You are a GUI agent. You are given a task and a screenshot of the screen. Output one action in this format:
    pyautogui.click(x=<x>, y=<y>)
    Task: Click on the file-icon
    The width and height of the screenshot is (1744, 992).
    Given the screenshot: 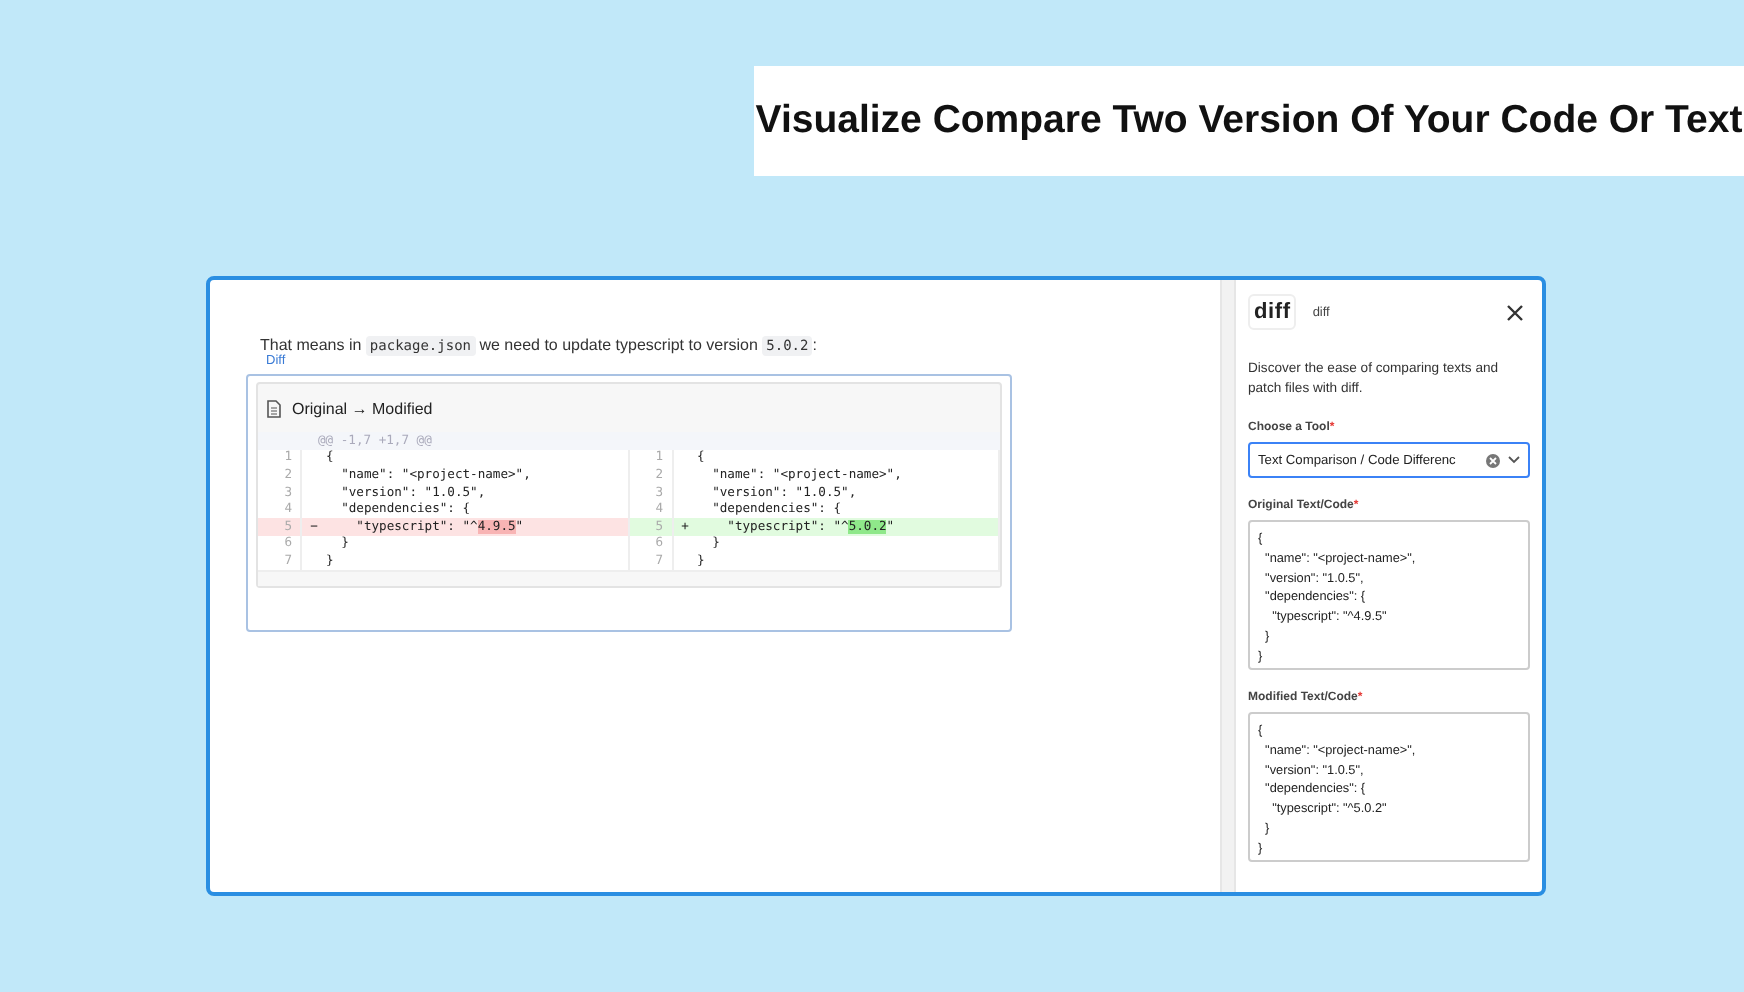 What is the action you would take?
    pyautogui.click(x=274, y=408)
    